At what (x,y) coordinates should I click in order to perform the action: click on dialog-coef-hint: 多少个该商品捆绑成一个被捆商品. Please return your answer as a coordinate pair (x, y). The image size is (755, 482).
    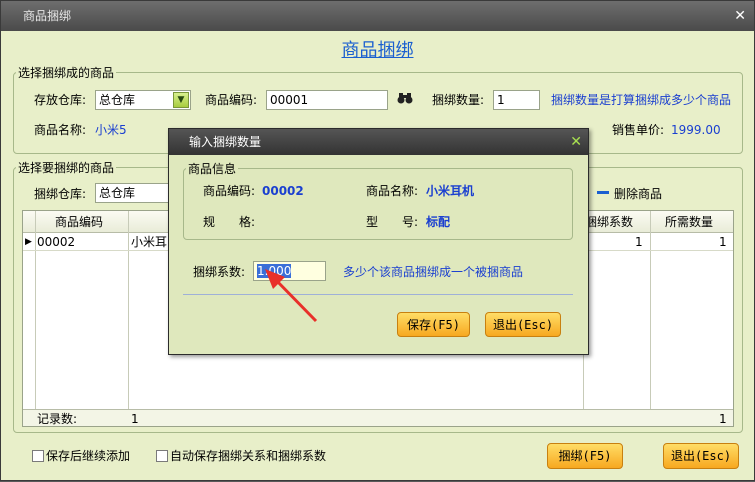
    Looking at the image, I should click on (433, 272).